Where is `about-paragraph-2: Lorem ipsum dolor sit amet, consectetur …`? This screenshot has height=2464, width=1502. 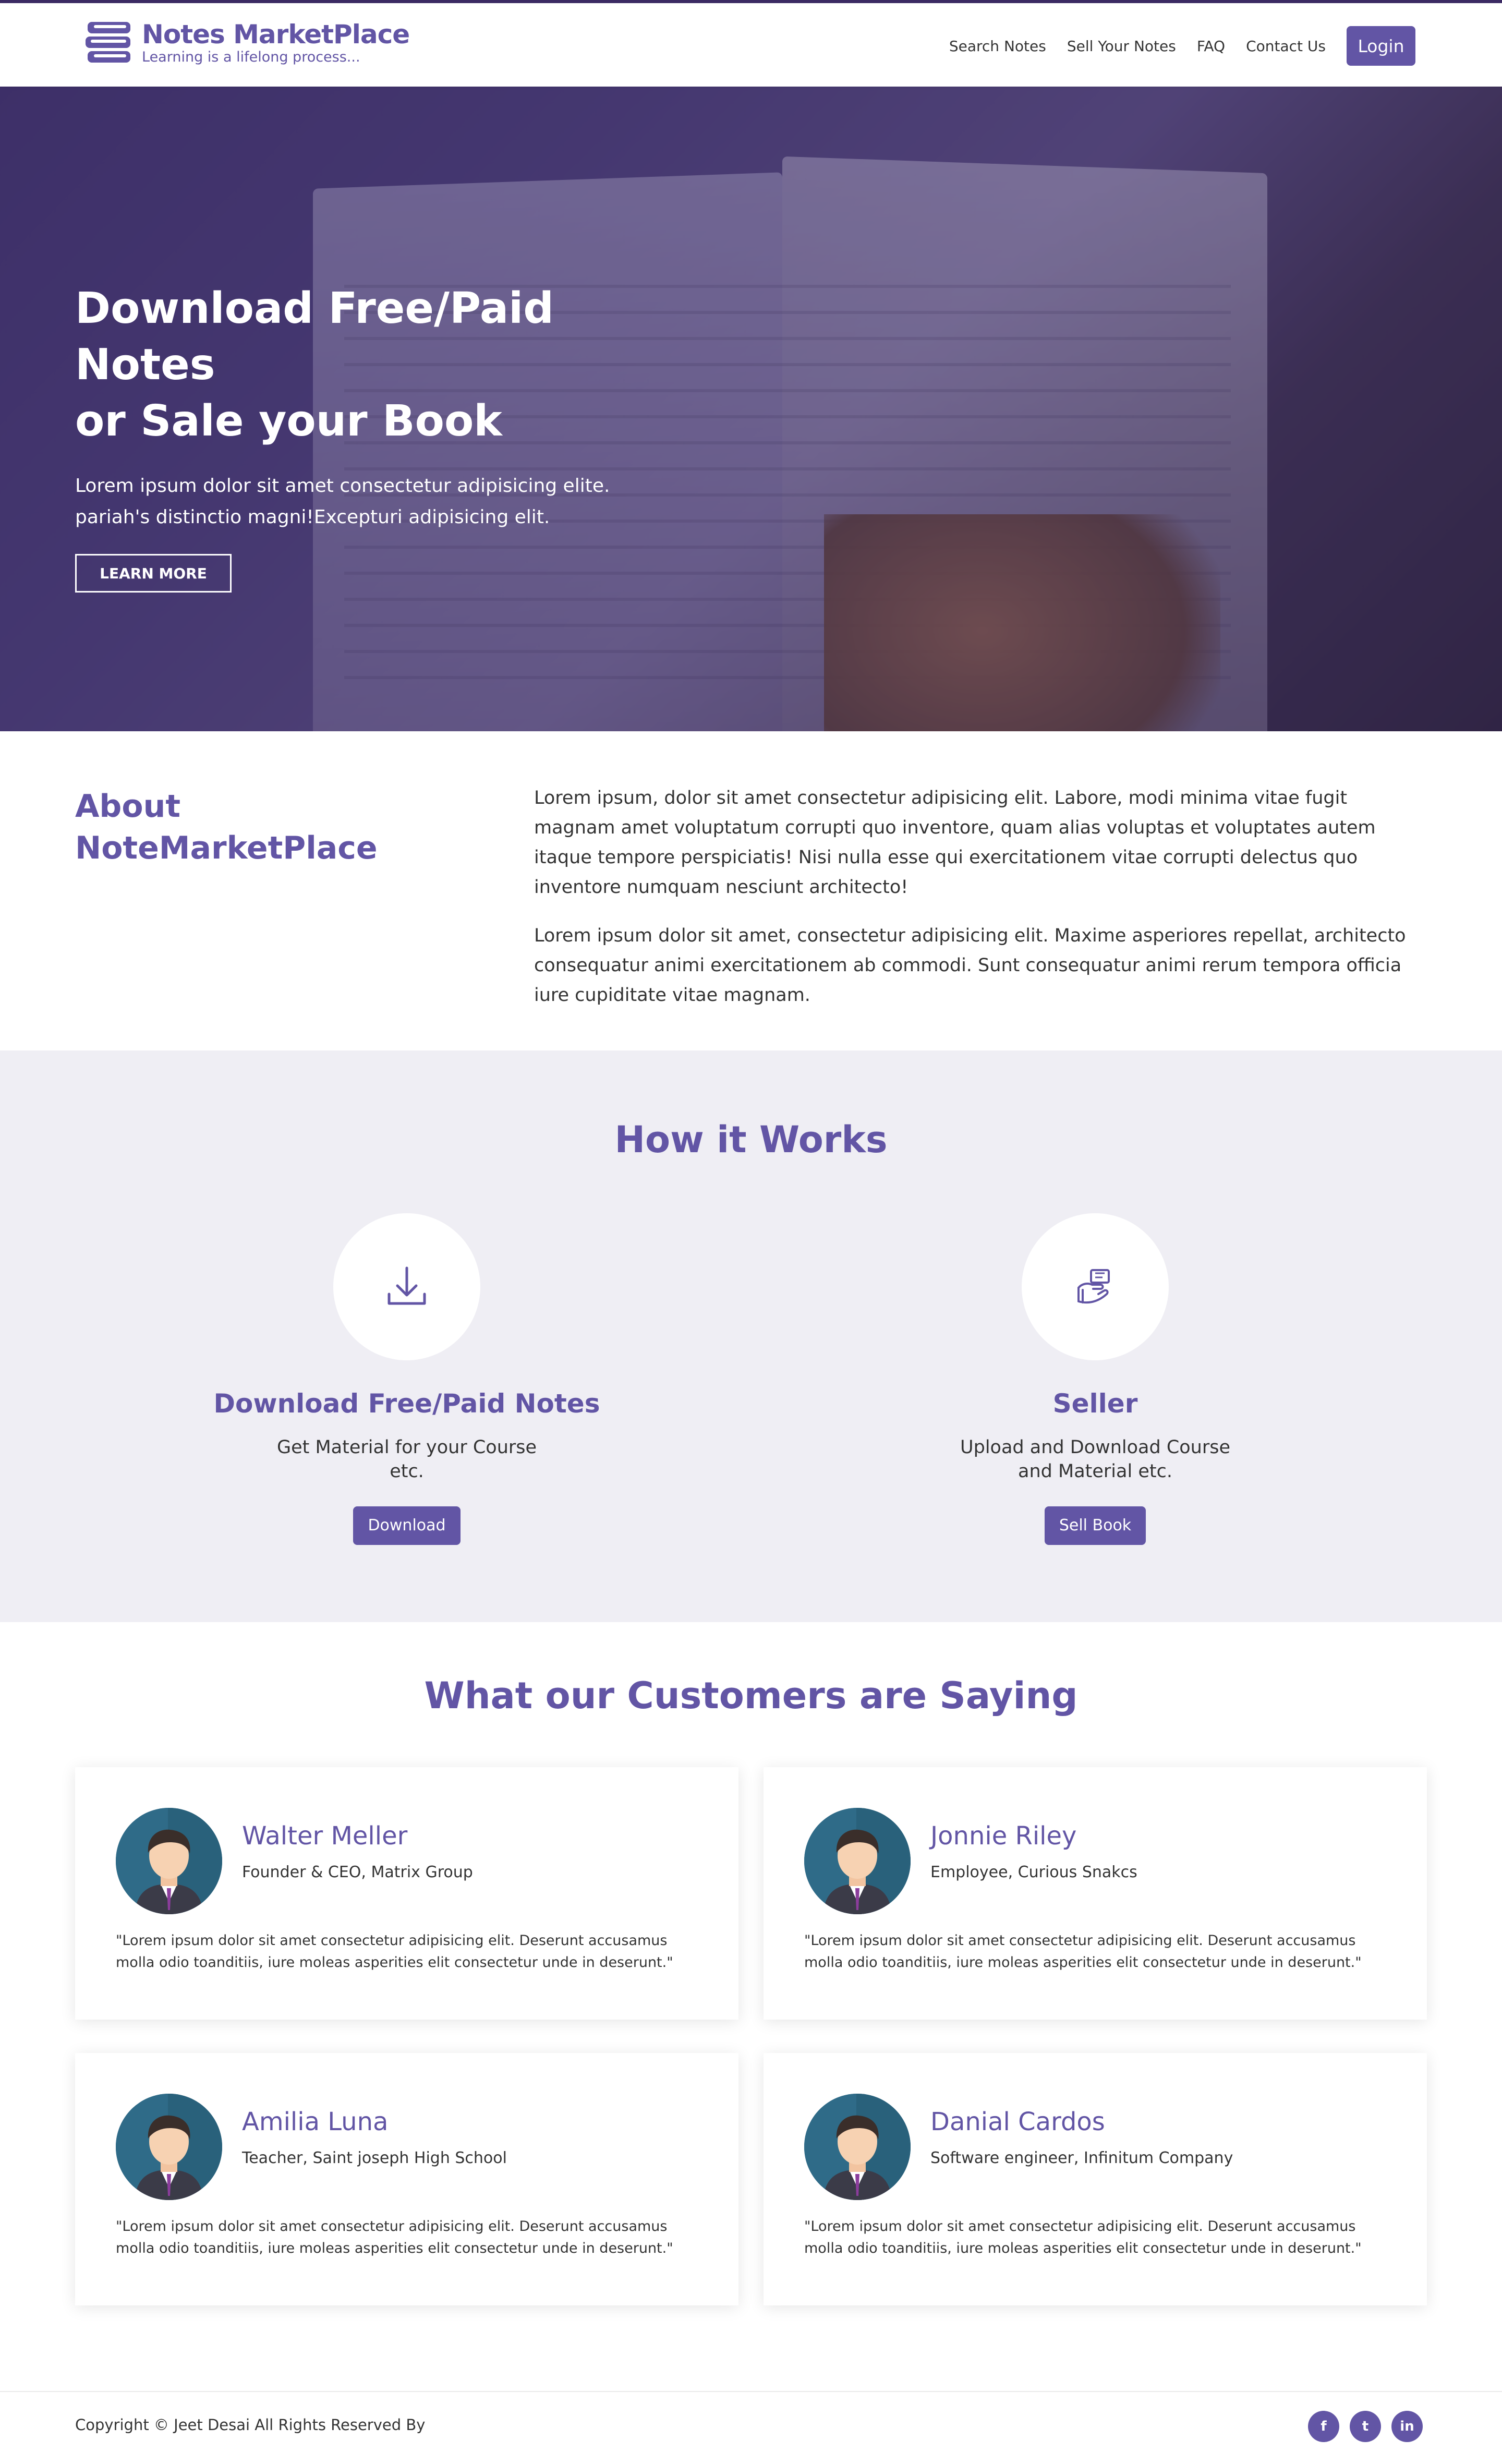 about-paragraph-2: Lorem ipsum dolor sit amet, consectetur … is located at coordinates (970, 965).